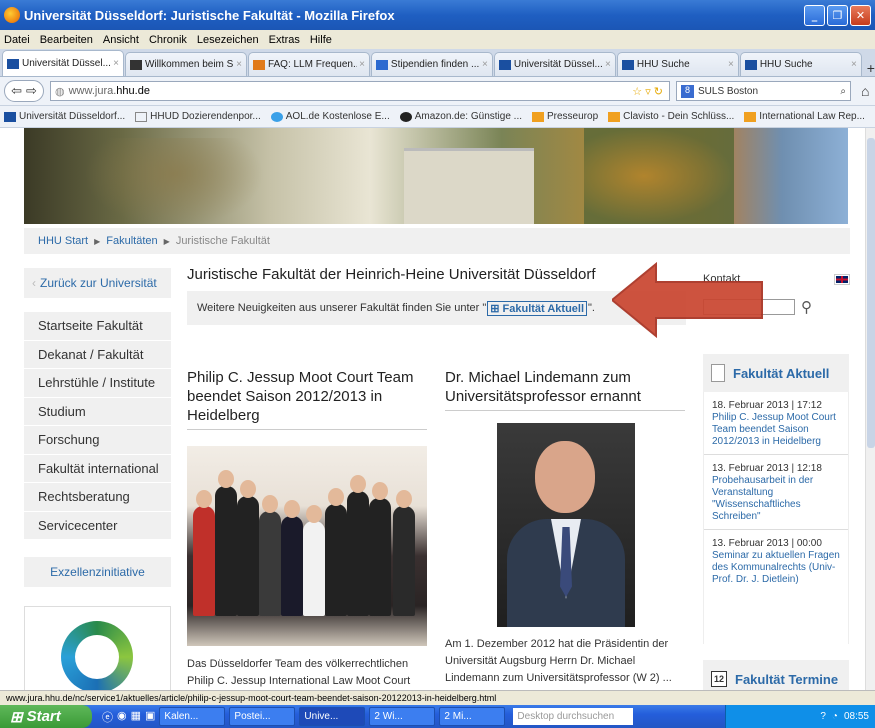 The height and width of the screenshot is (728, 875). What do you see at coordinates (97, 283) in the screenshot?
I see `back-to-university-link: ‹ Zurück zur Universität` at bounding box center [97, 283].